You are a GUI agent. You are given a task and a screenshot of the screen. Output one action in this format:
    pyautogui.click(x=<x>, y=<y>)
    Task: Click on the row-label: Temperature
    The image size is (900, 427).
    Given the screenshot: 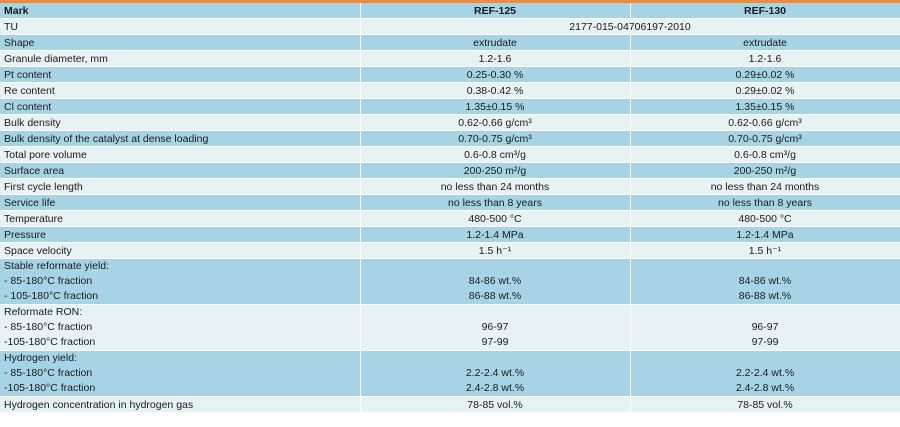 What is the action you would take?
    pyautogui.click(x=180, y=218)
    